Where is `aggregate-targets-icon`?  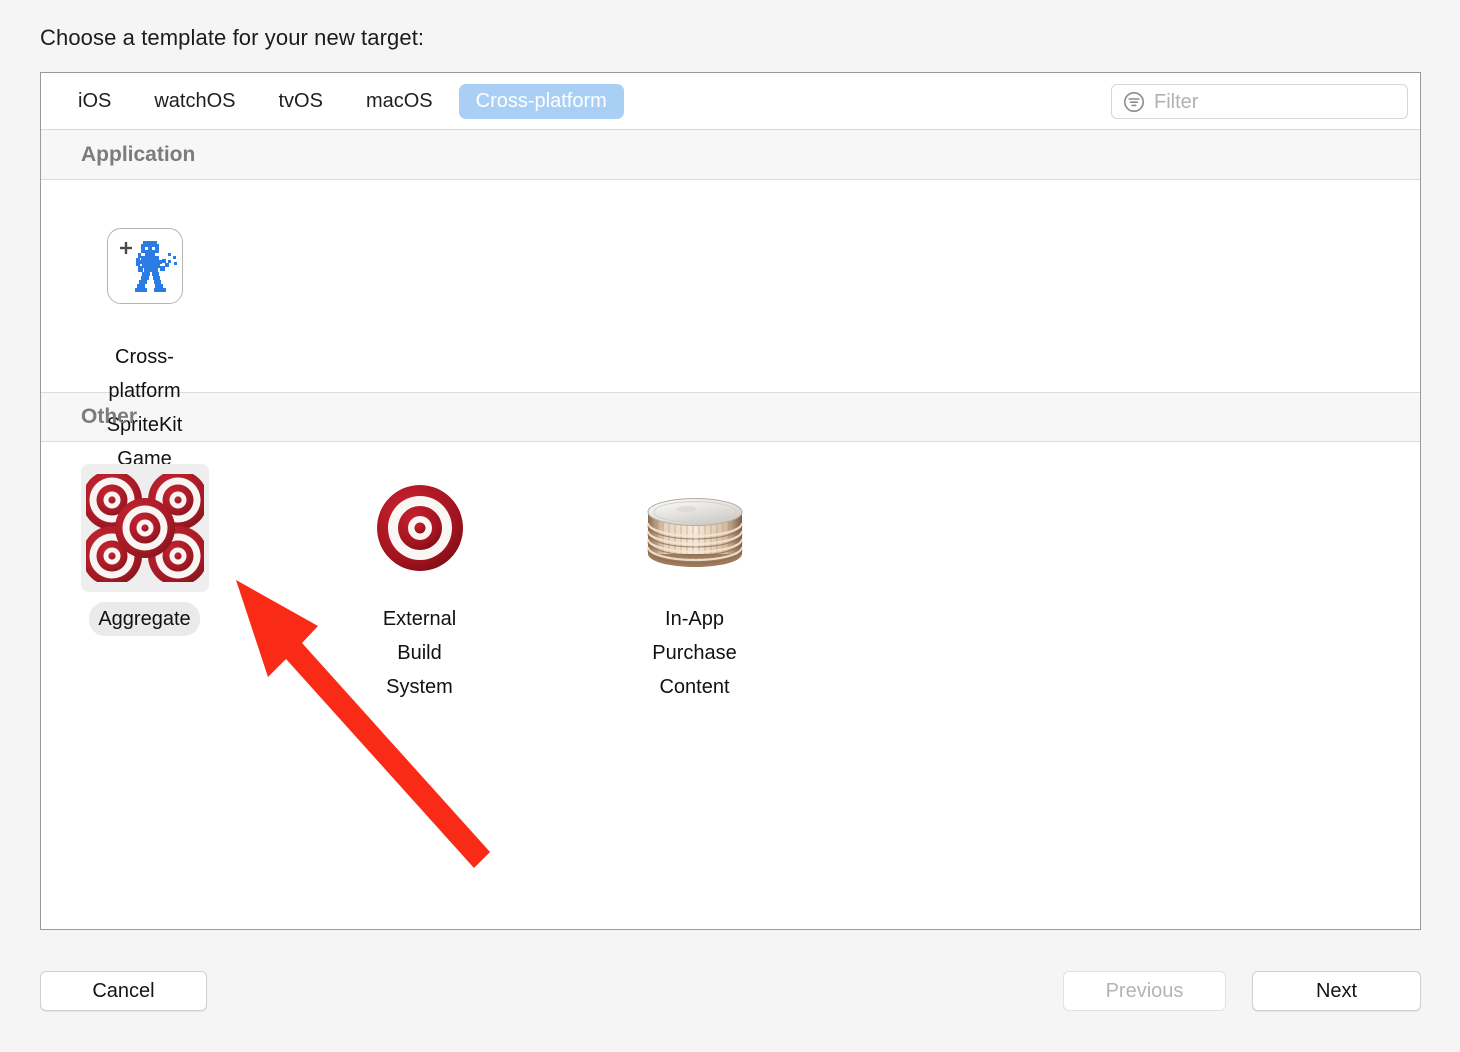 aggregate-targets-icon is located at coordinates (144, 528).